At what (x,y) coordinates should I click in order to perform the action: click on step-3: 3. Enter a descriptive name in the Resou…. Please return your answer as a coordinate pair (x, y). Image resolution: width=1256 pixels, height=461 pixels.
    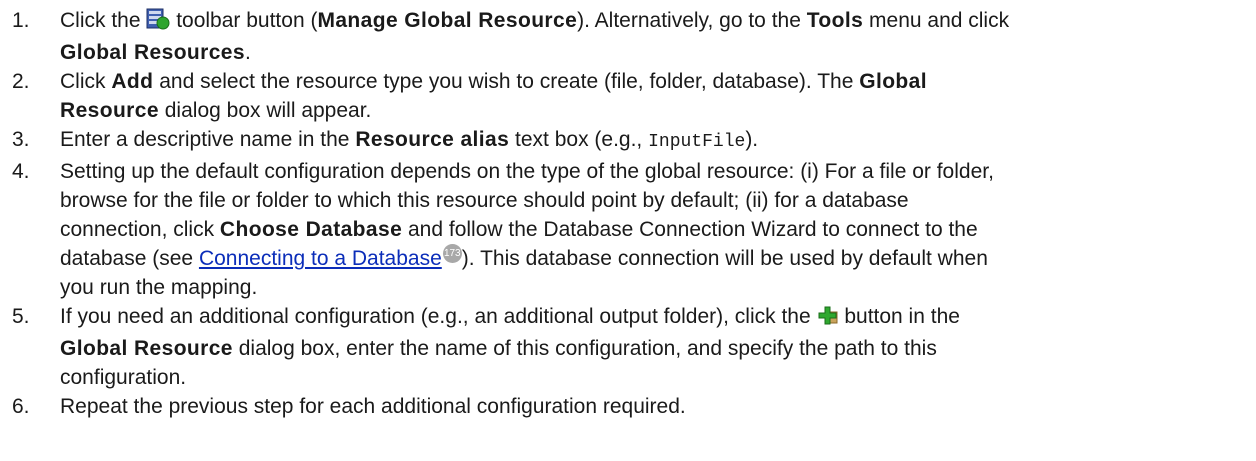
    Looking at the image, I should click on (628, 141).